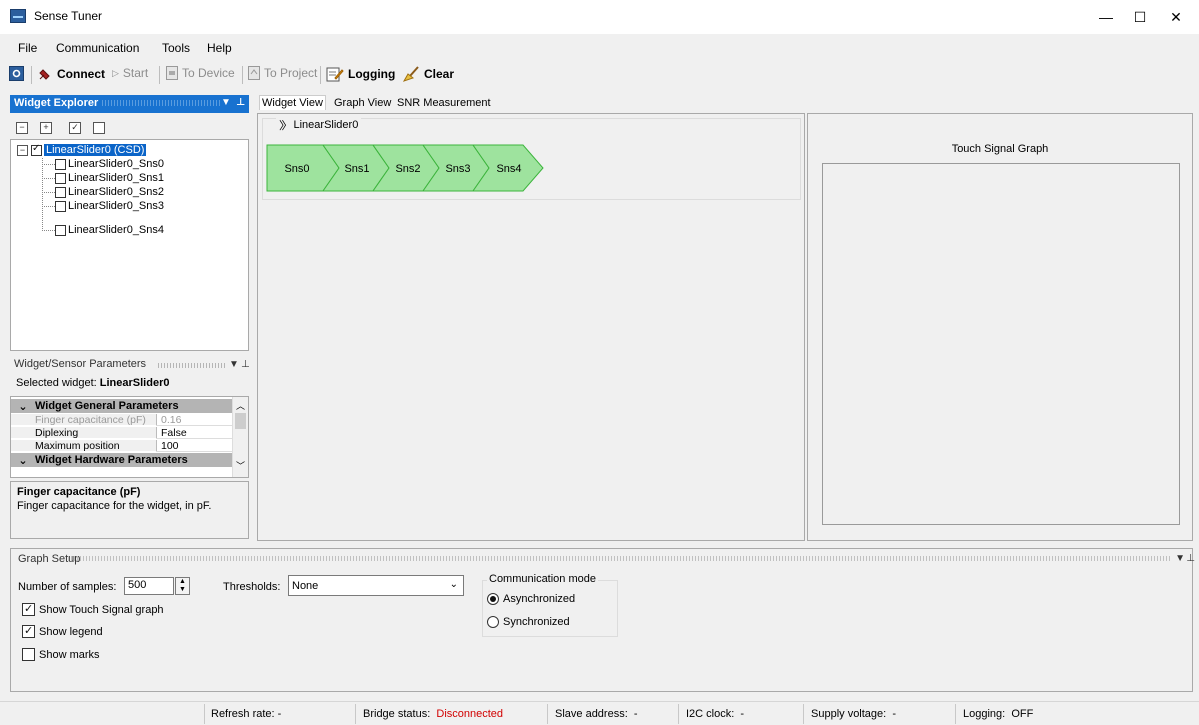  What do you see at coordinates (172, 73) in the screenshot?
I see `to-device-icon` at bounding box center [172, 73].